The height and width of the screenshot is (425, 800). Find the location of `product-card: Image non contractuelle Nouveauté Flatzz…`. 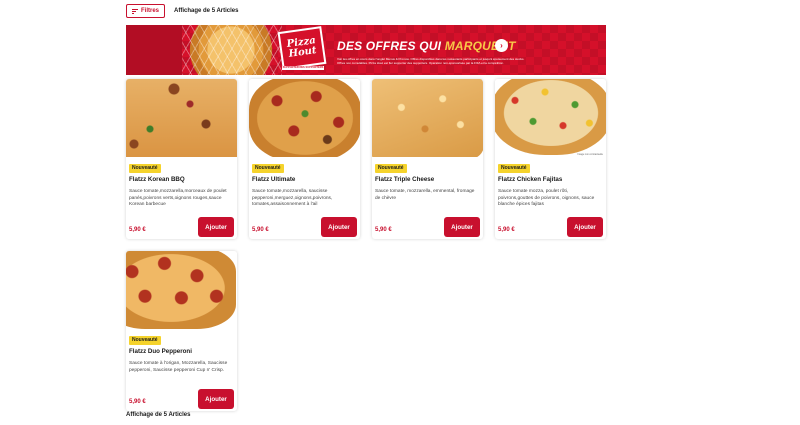

product-card: Image non contractuelle Nouveauté Flatzz… is located at coordinates (550, 159).